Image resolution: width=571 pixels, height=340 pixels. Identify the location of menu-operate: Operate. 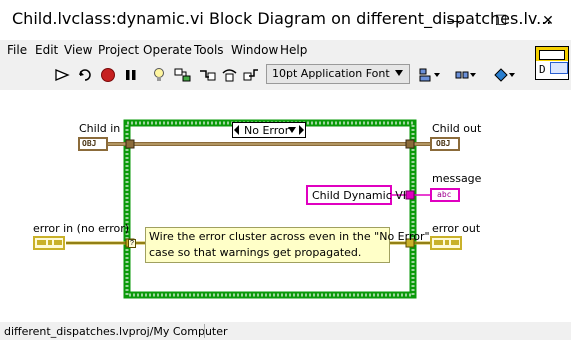
(167, 50).